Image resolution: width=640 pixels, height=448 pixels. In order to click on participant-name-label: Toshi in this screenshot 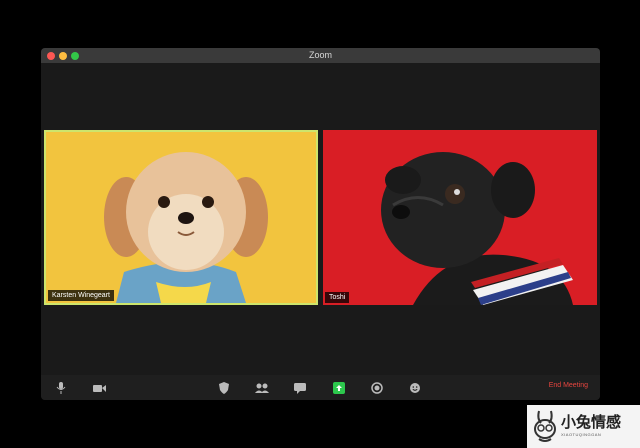, I will do `click(337, 297)`.